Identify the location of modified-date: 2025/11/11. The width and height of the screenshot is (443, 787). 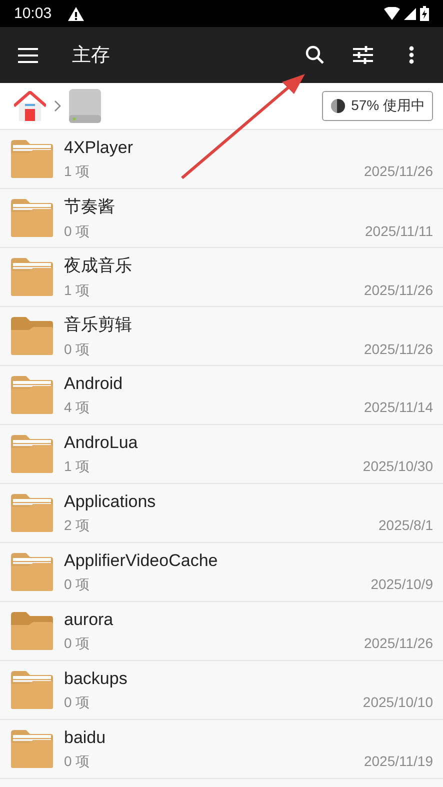
(399, 232).